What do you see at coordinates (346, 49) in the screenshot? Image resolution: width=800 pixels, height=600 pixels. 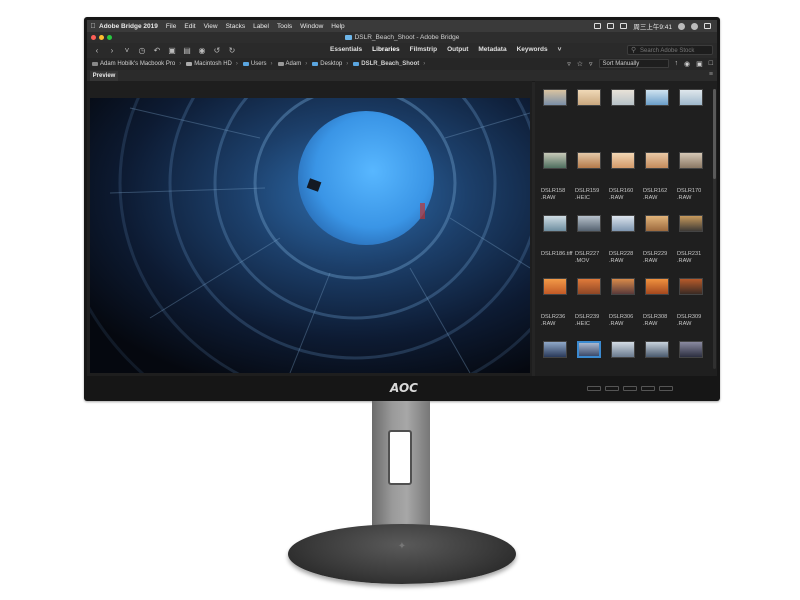 I see `tab-essentials: Essentials` at bounding box center [346, 49].